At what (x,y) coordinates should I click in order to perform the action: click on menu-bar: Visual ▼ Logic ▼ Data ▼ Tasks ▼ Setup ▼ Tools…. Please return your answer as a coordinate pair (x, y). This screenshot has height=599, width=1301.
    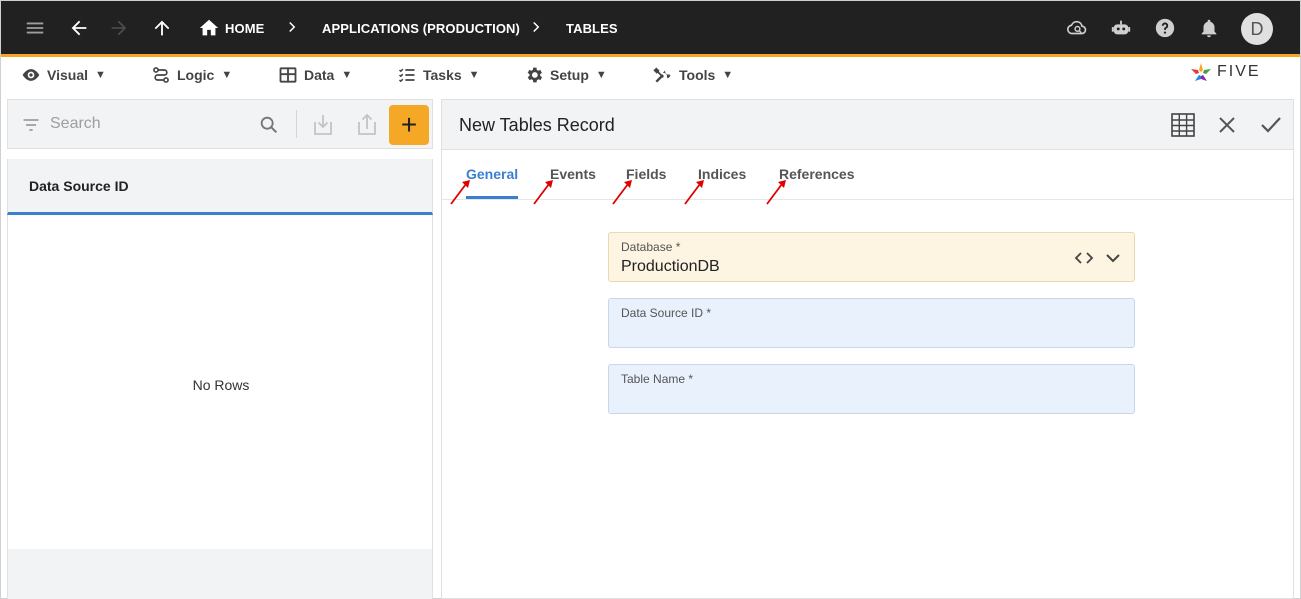
    Looking at the image, I should click on (650, 75).